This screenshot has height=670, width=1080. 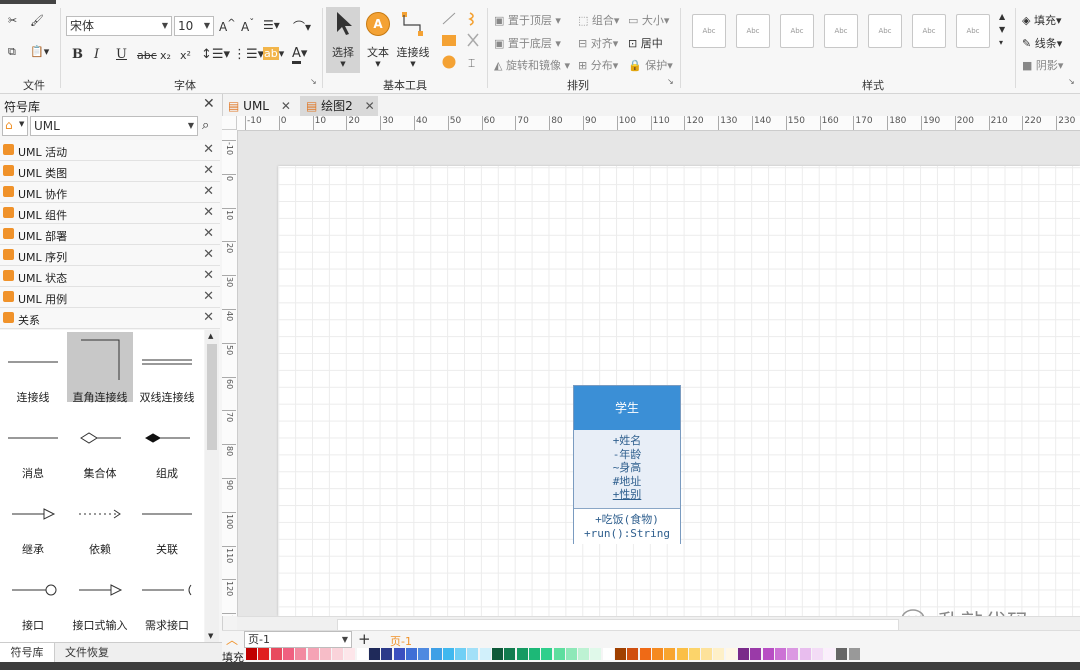 What do you see at coordinates (77, 54) in the screenshot?
I see `bold-icon: B` at bounding box center [77, 54].